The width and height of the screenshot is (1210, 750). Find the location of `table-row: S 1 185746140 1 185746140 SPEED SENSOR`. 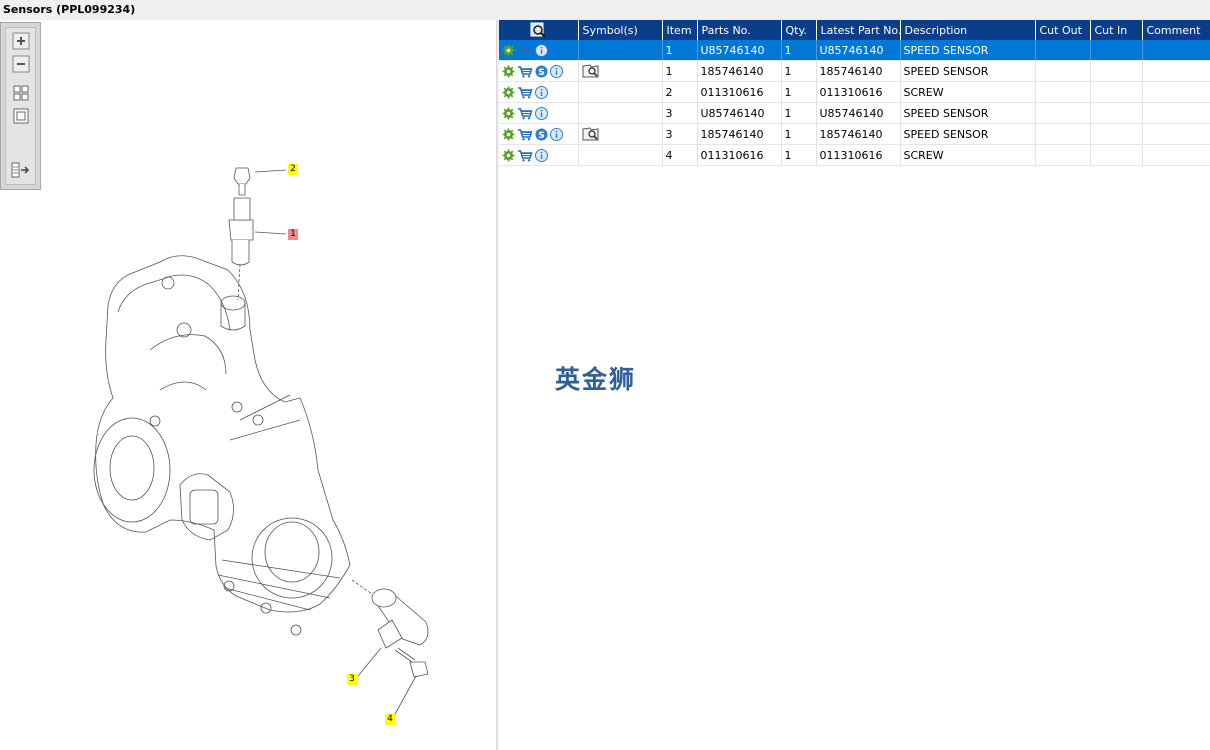

table-row: S 1 185746140 1 185746140 SPEED SENSOR is located at coordinates (854, 71).